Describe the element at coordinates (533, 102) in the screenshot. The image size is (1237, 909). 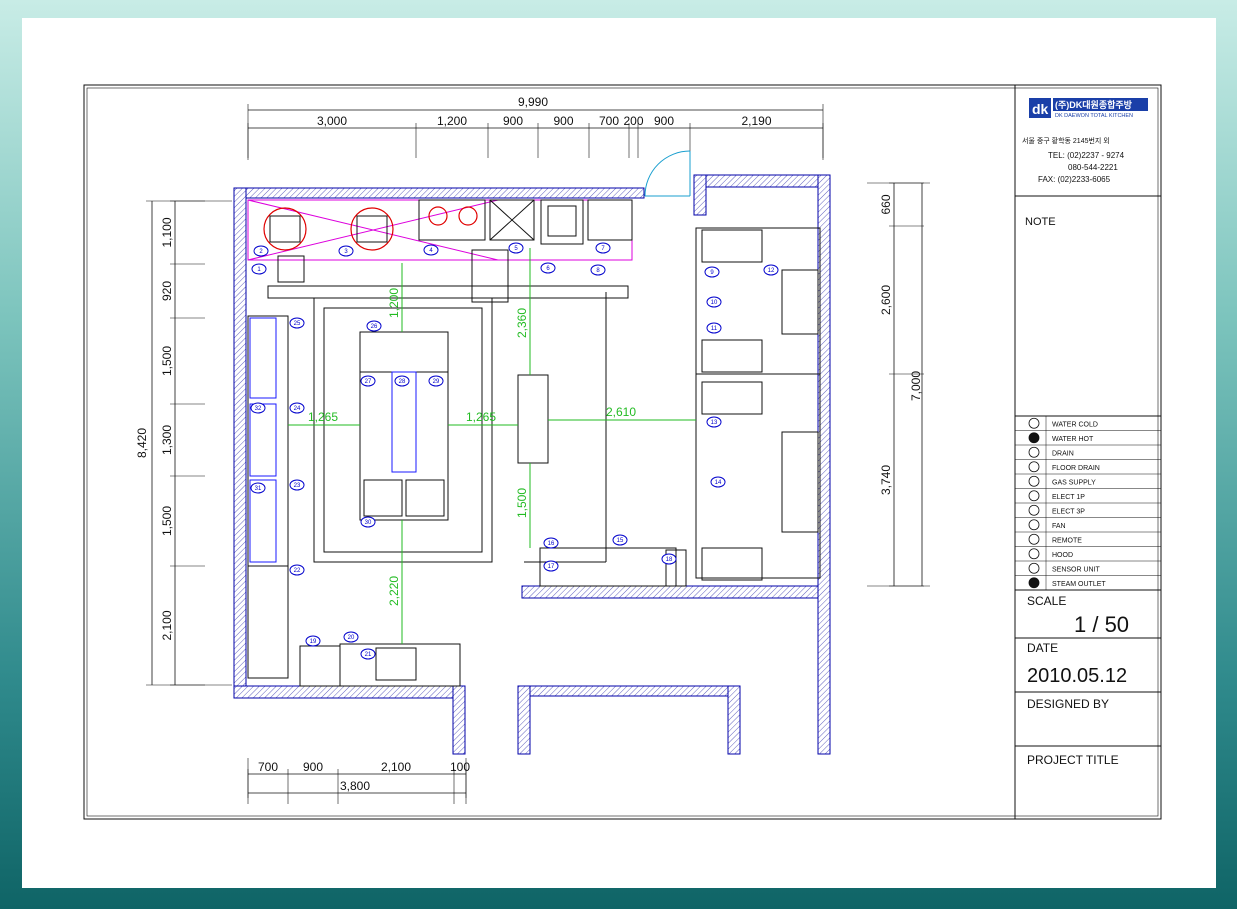
I see `dim-top-total: 9,990` at that location.